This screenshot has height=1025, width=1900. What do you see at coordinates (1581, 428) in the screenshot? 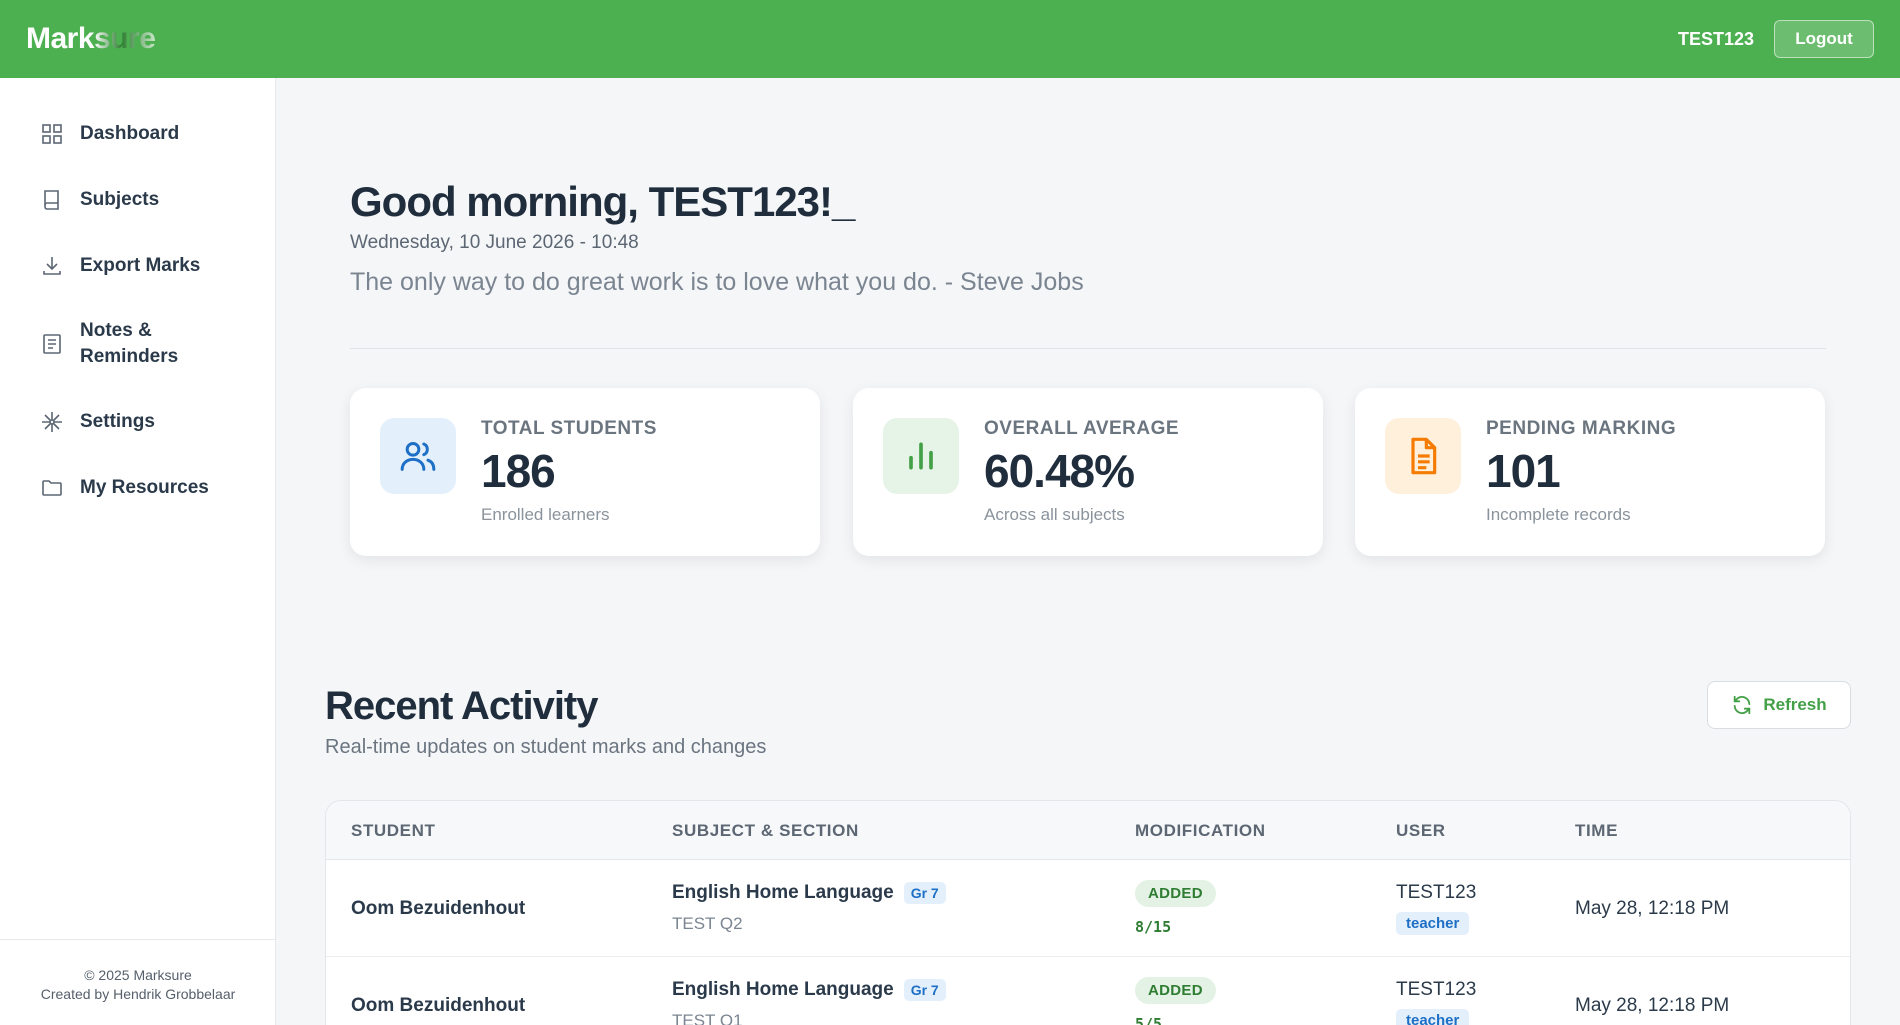
I see `stat-label: PENDING MARKING` at bounding box center [1581, 428].